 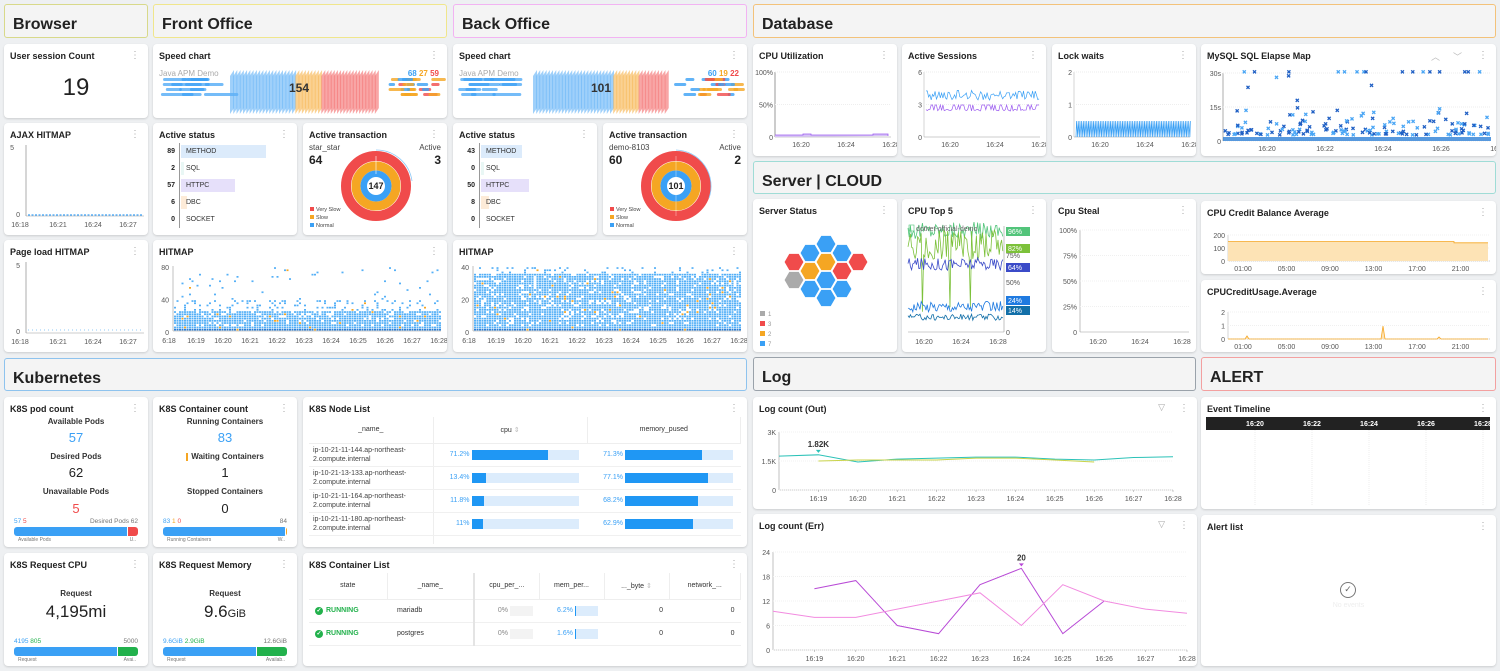 What do you see at coordinates (565, 633) in the screenshot?
I see `mem-value: 1.6%` at bounding box center [565, 633].